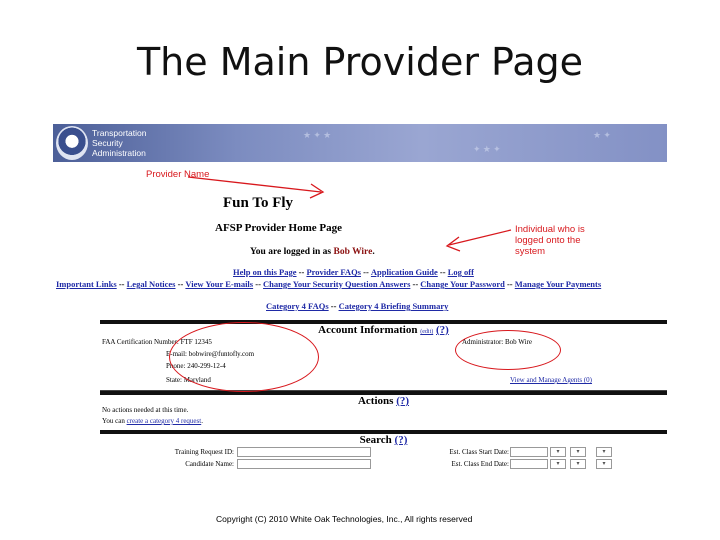  I want to click on end-date-label: Est. Class End Date:, so click(480, 464).